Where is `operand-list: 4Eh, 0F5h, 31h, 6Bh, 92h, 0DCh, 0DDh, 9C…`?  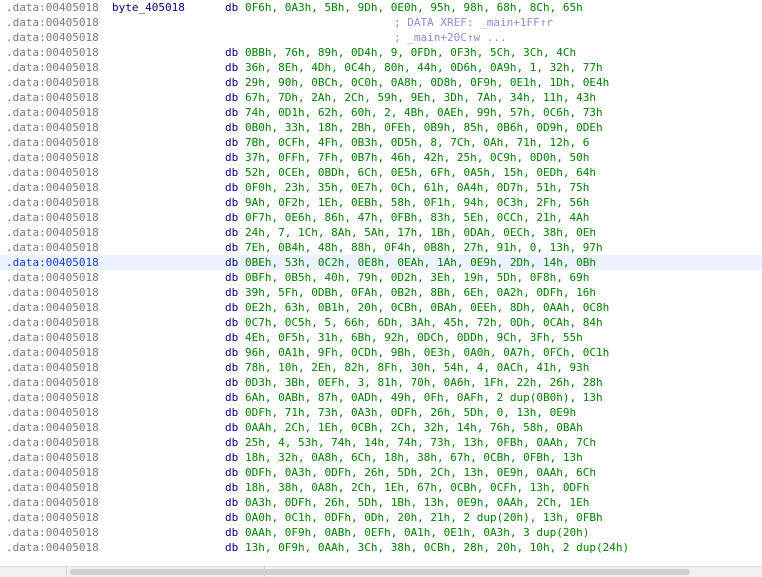 operand-list: 4Eh, 0F5h, 31h, 6Bh, 92h, 0DCh, 0DDh, 9C… is located at coordinates (414, 337).